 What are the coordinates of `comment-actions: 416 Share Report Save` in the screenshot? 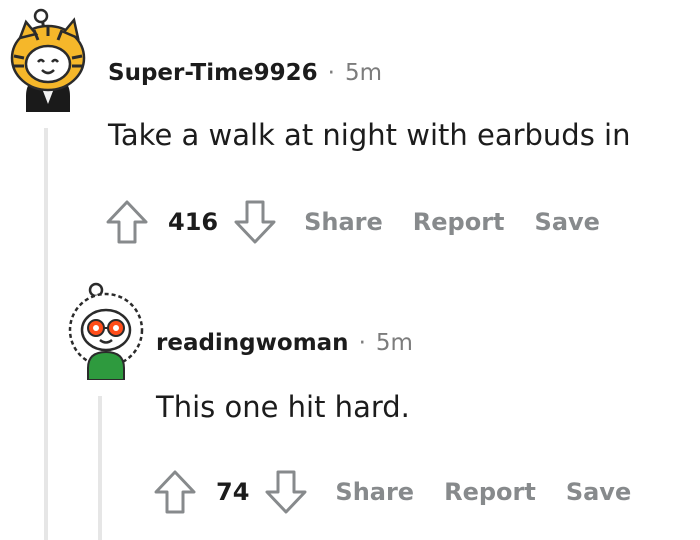 It's located at (352, 222).